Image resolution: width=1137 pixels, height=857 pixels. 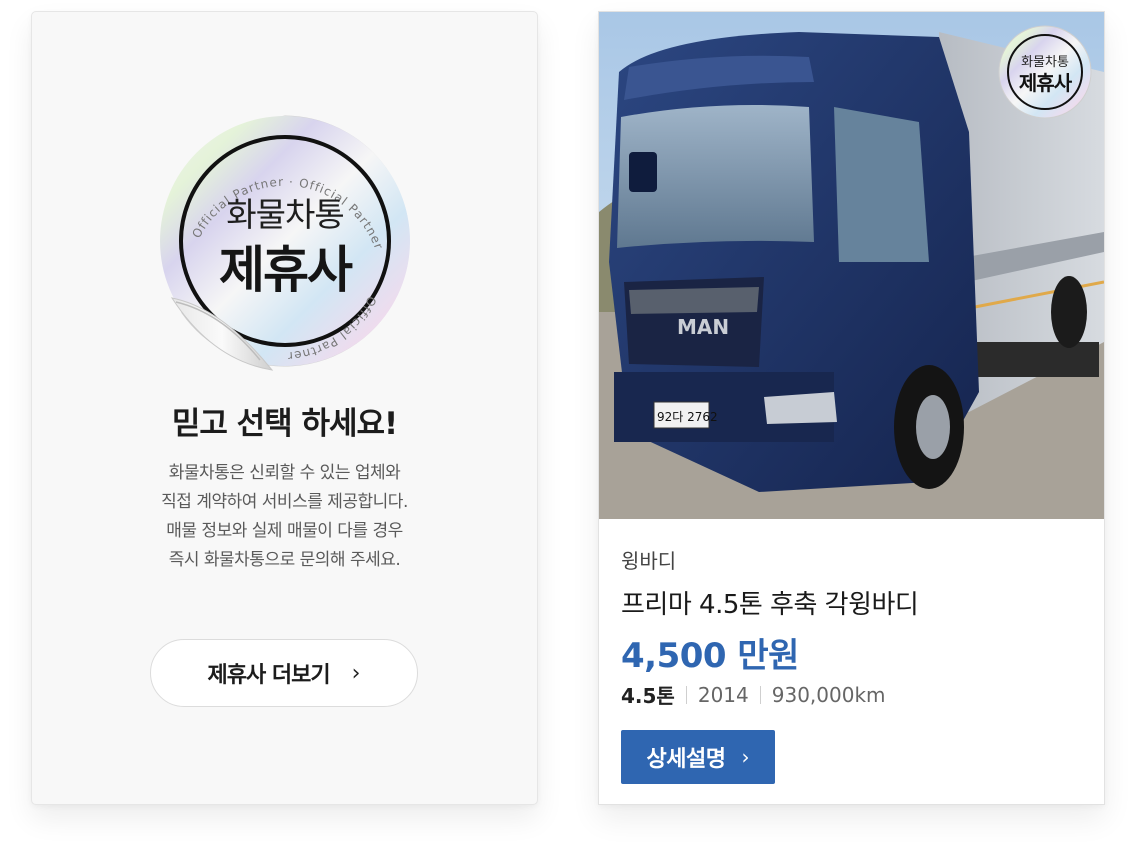 I want to click on detail-button: 상세설명 ›, so click(x=698, y=757).